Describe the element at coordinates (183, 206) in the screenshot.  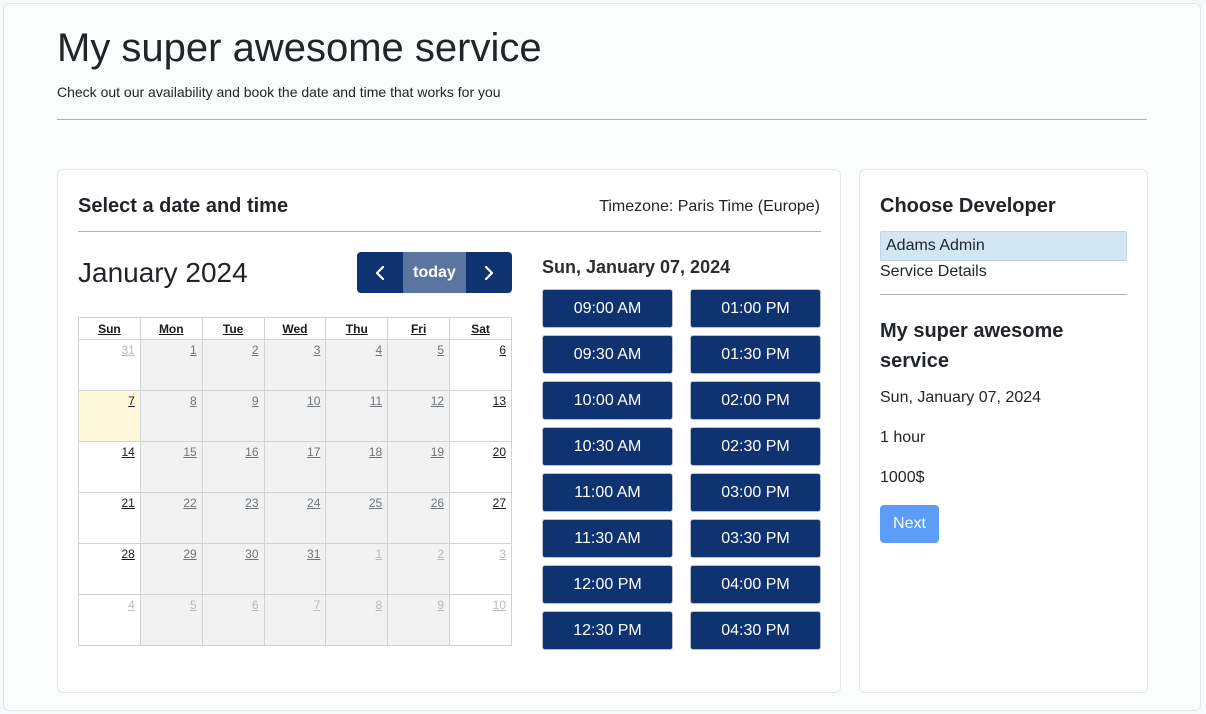
I see `booking-heading: Select a date and time` at that location.